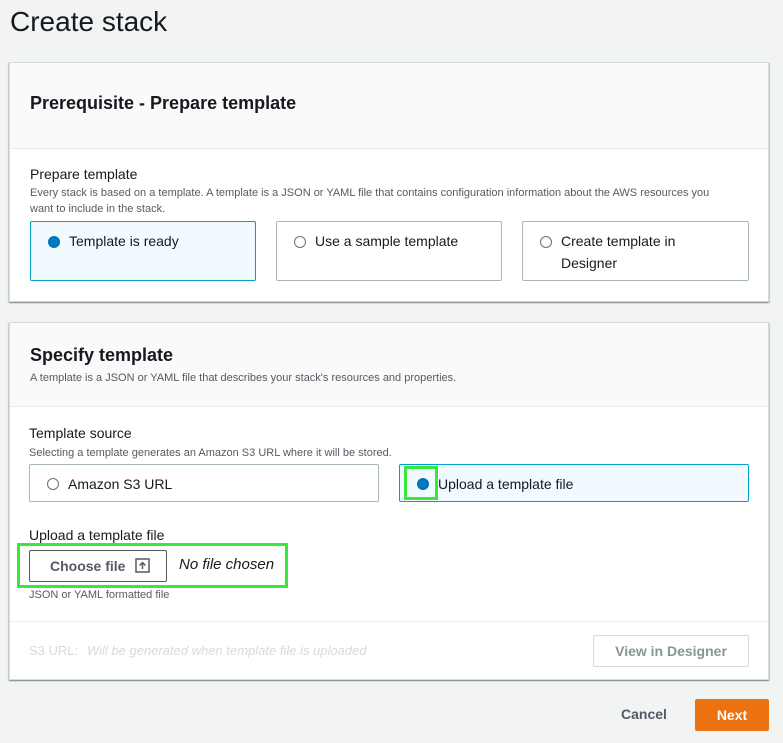 This screenshot has width=783, height=743. I want to click on radio-create-in-designer, so click(546, 242).